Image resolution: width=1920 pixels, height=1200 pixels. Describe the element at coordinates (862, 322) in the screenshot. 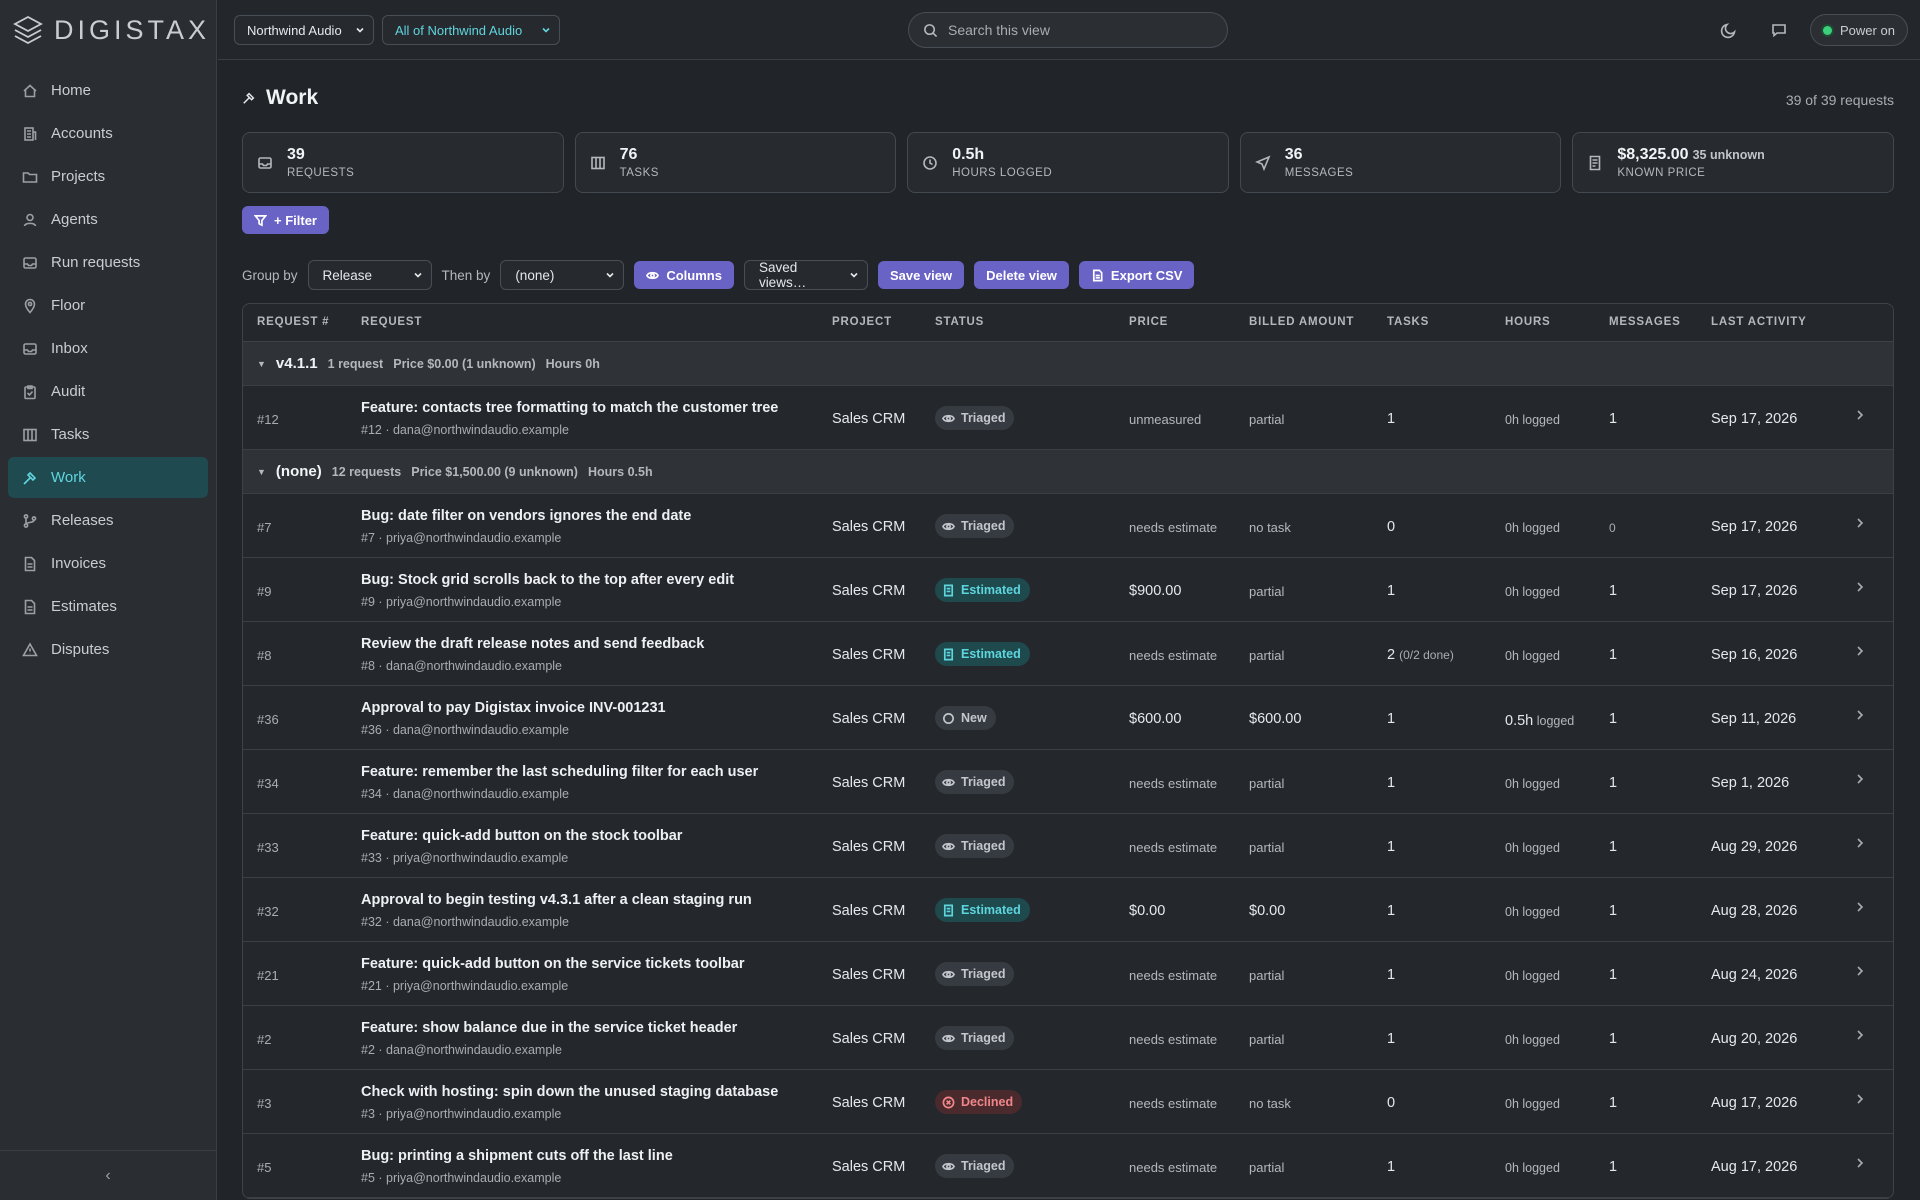

I see `column-header: PROJECT` at that location.